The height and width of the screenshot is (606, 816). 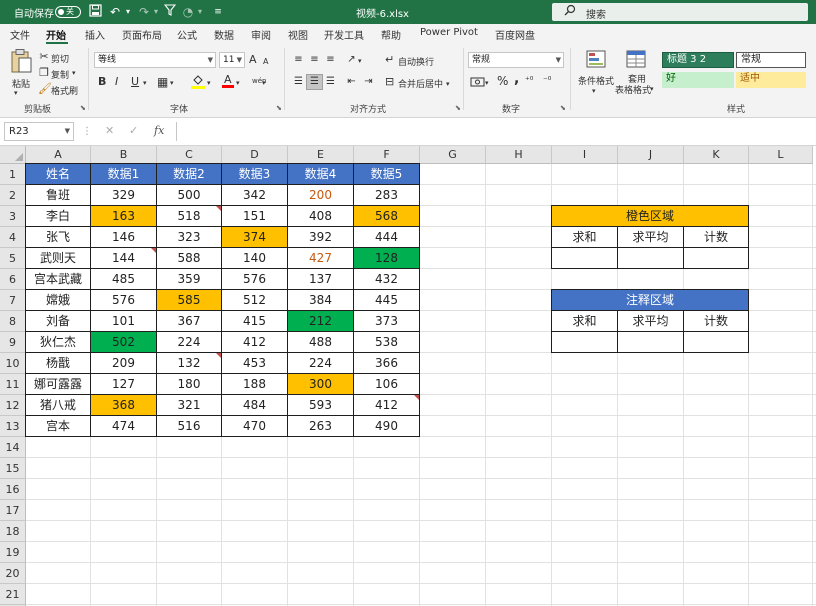 What do you see at coordinates (189, 405) in the screenshot?
I see `value-cell: 321` at bounding box center [189, 405].